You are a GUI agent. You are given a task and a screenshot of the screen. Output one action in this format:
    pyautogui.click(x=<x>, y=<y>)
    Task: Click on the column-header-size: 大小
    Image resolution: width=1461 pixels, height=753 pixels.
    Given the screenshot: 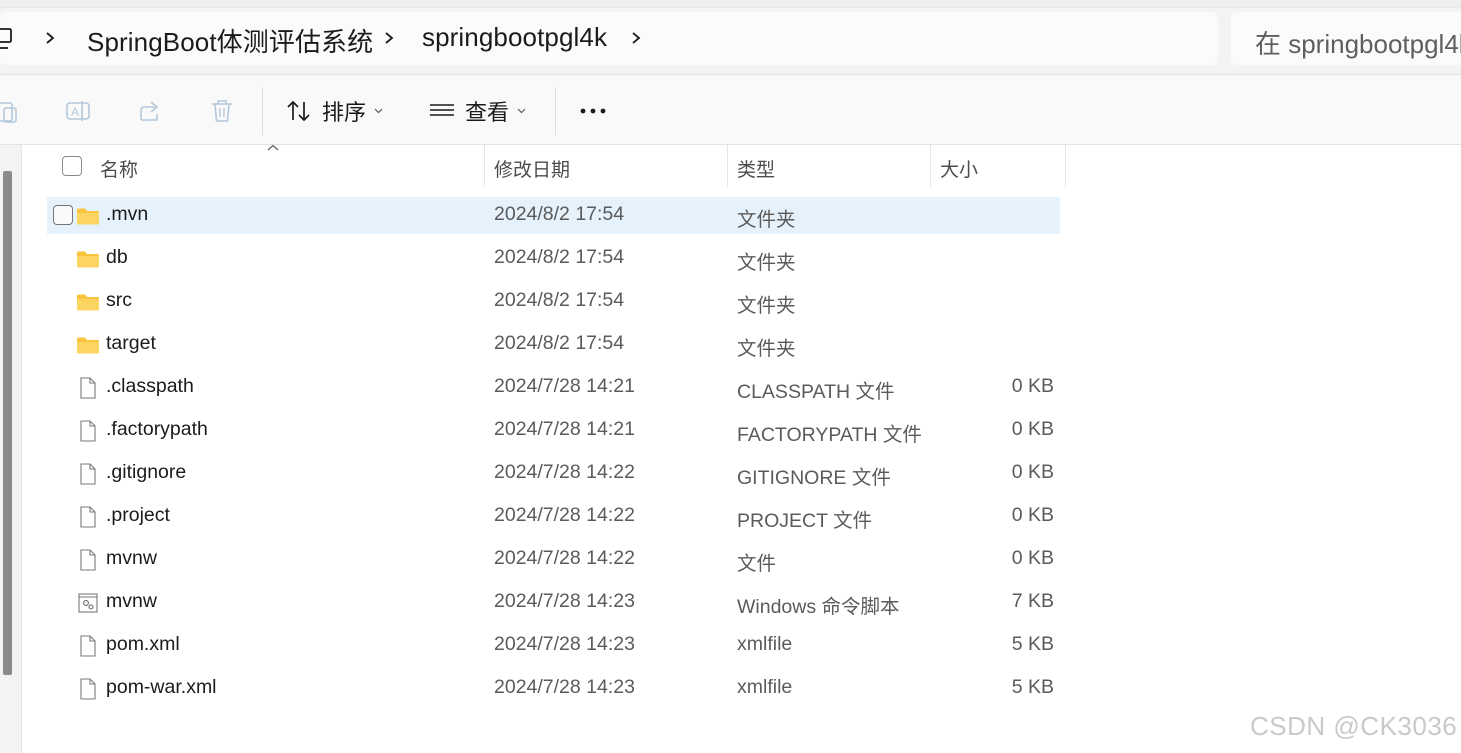 What is the action you would take?
    pyautogui.click(x=959, y=168)
    